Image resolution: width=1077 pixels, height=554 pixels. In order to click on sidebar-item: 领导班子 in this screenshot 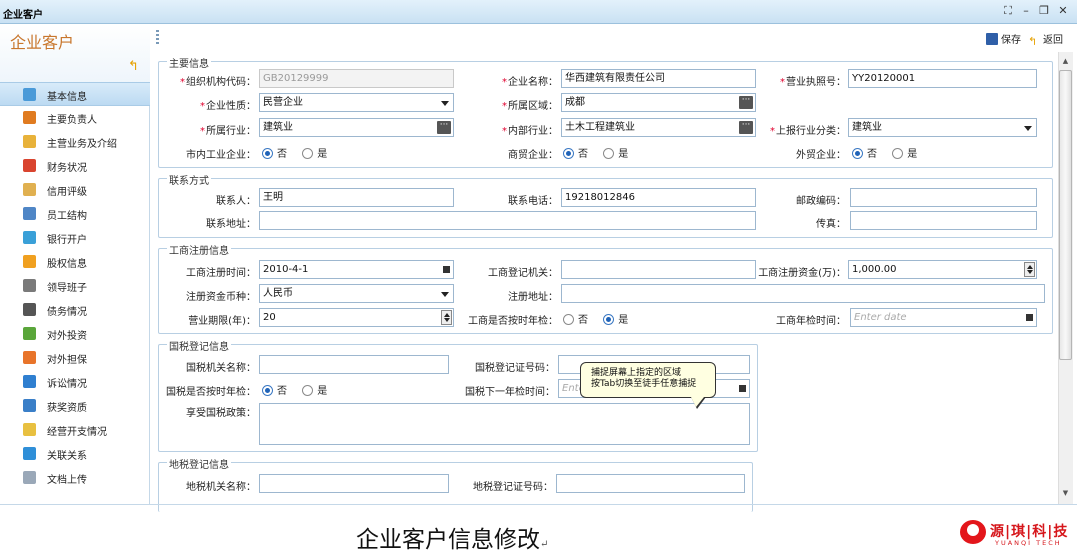, I will do `click(75, 286)`.